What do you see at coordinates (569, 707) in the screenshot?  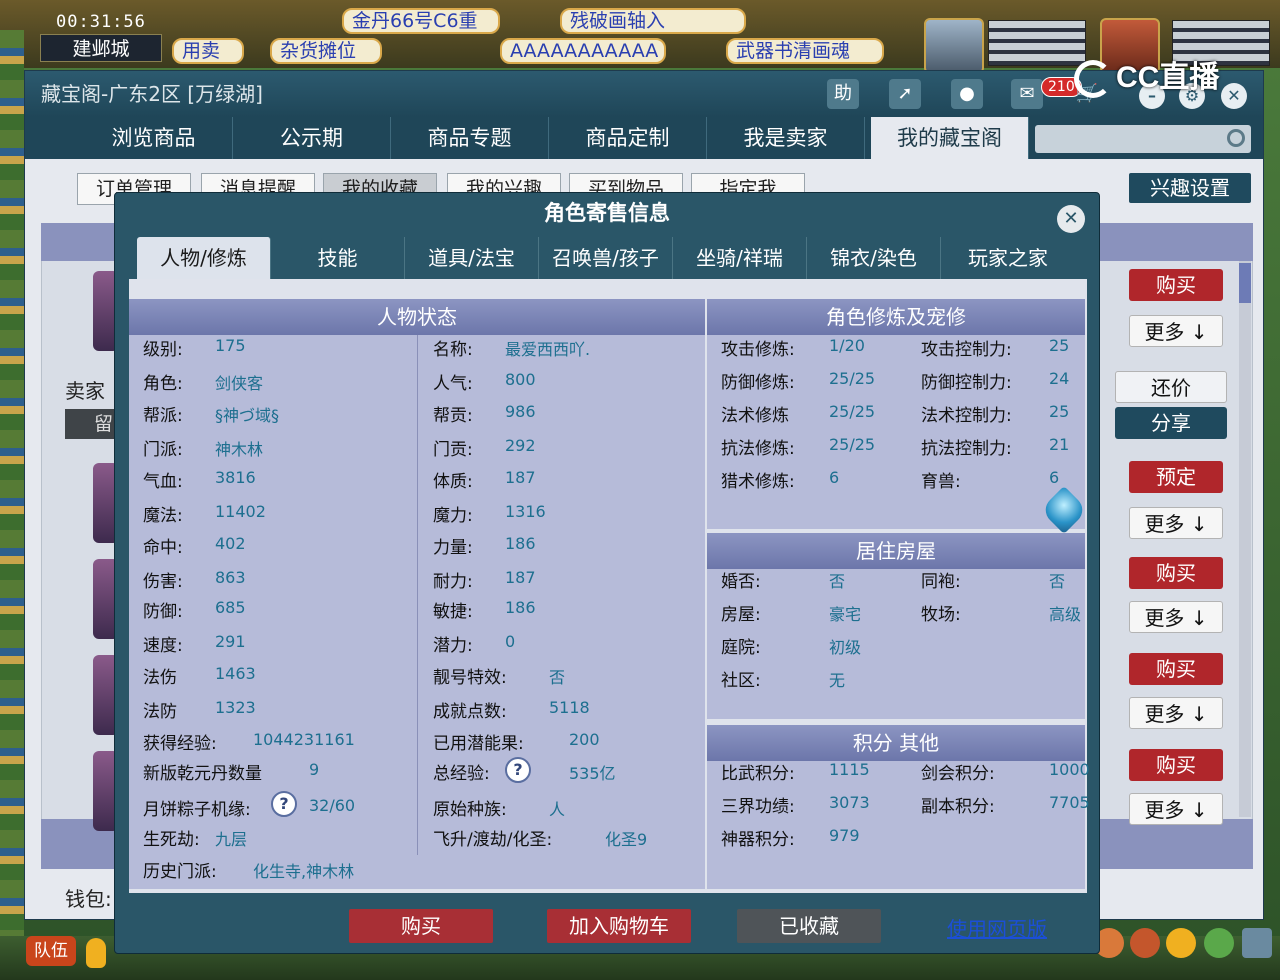 I see `status-value: 5118` at bounding box center [569, 707].